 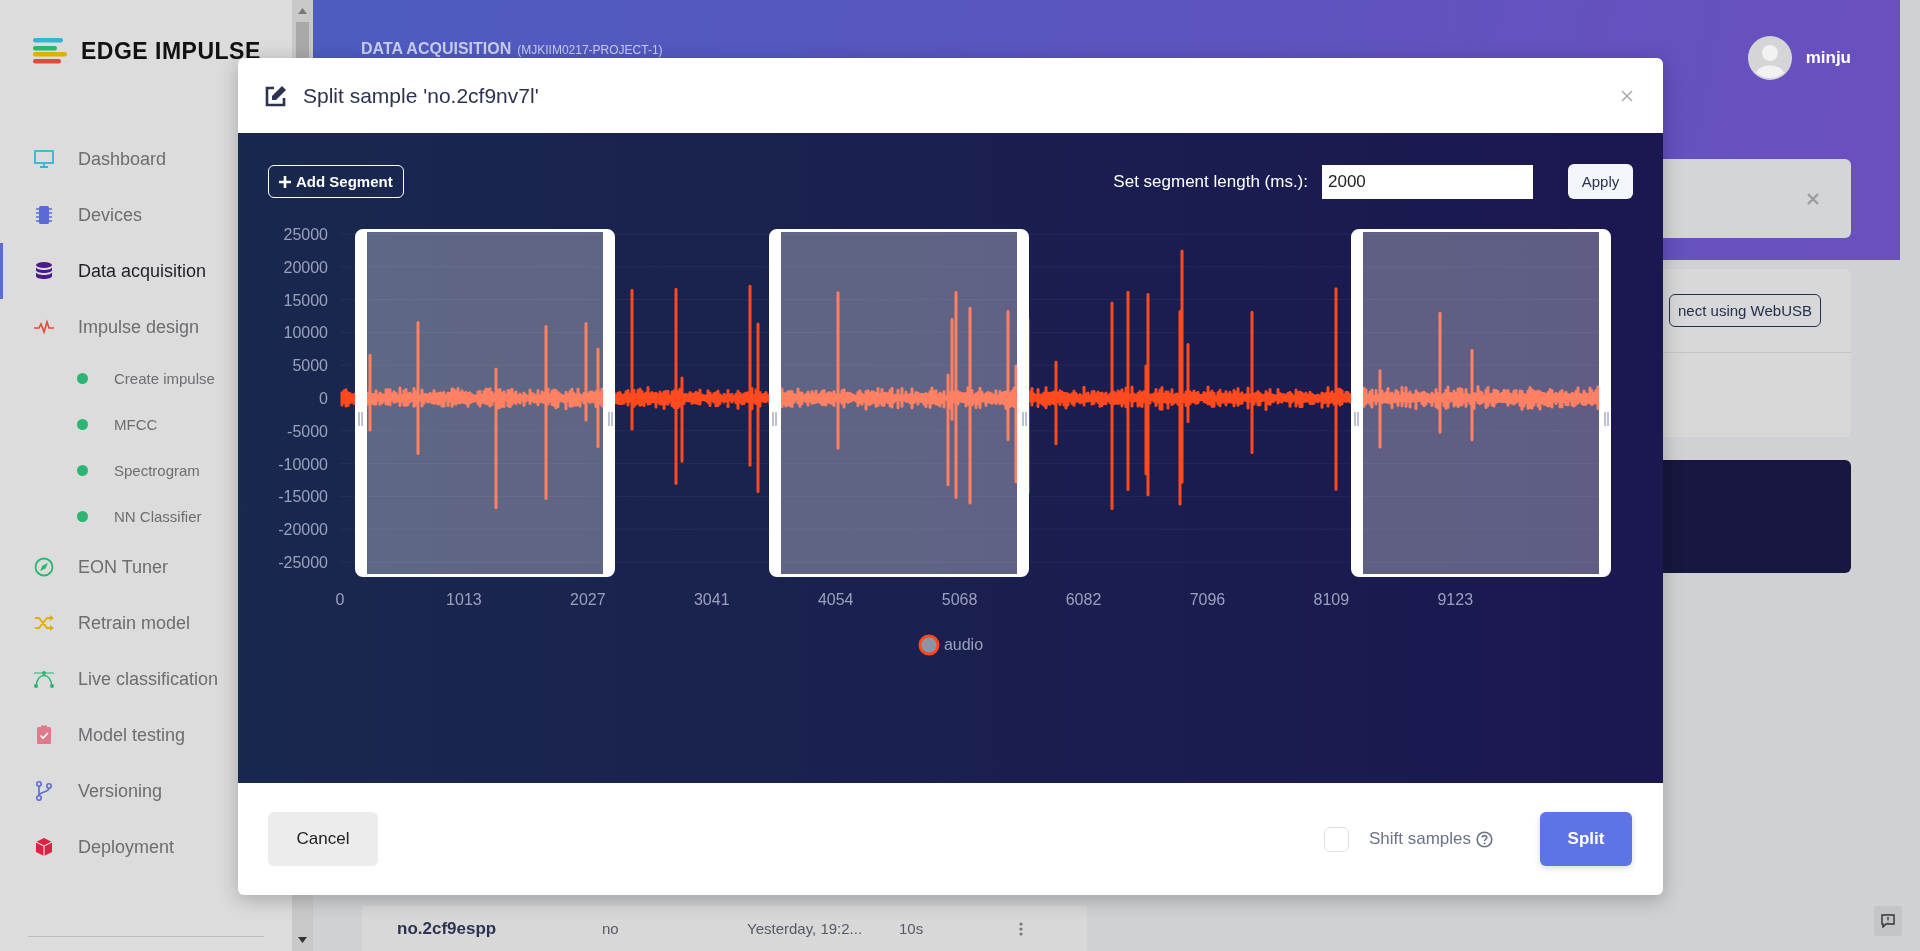 I want to click on y-axis-label: 0, so click(x=323, y=398).